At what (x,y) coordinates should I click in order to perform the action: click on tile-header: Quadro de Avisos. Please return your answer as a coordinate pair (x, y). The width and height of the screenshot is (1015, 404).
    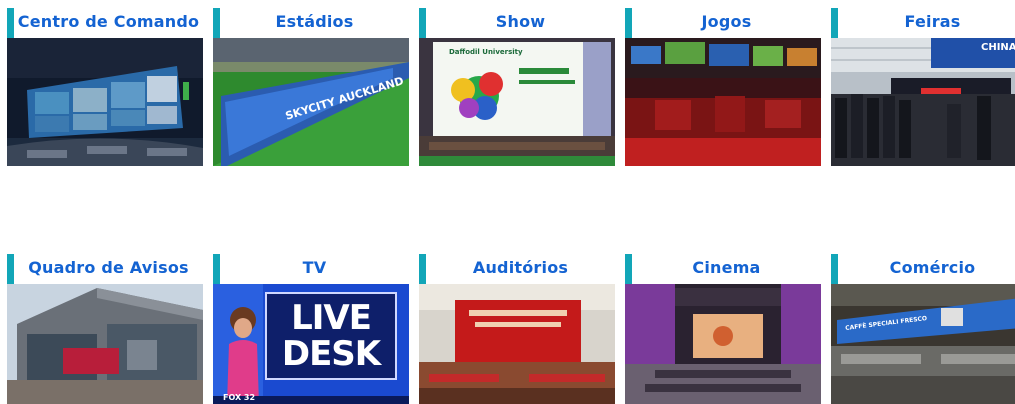
    Looking at the image, I should click on (105, 269).